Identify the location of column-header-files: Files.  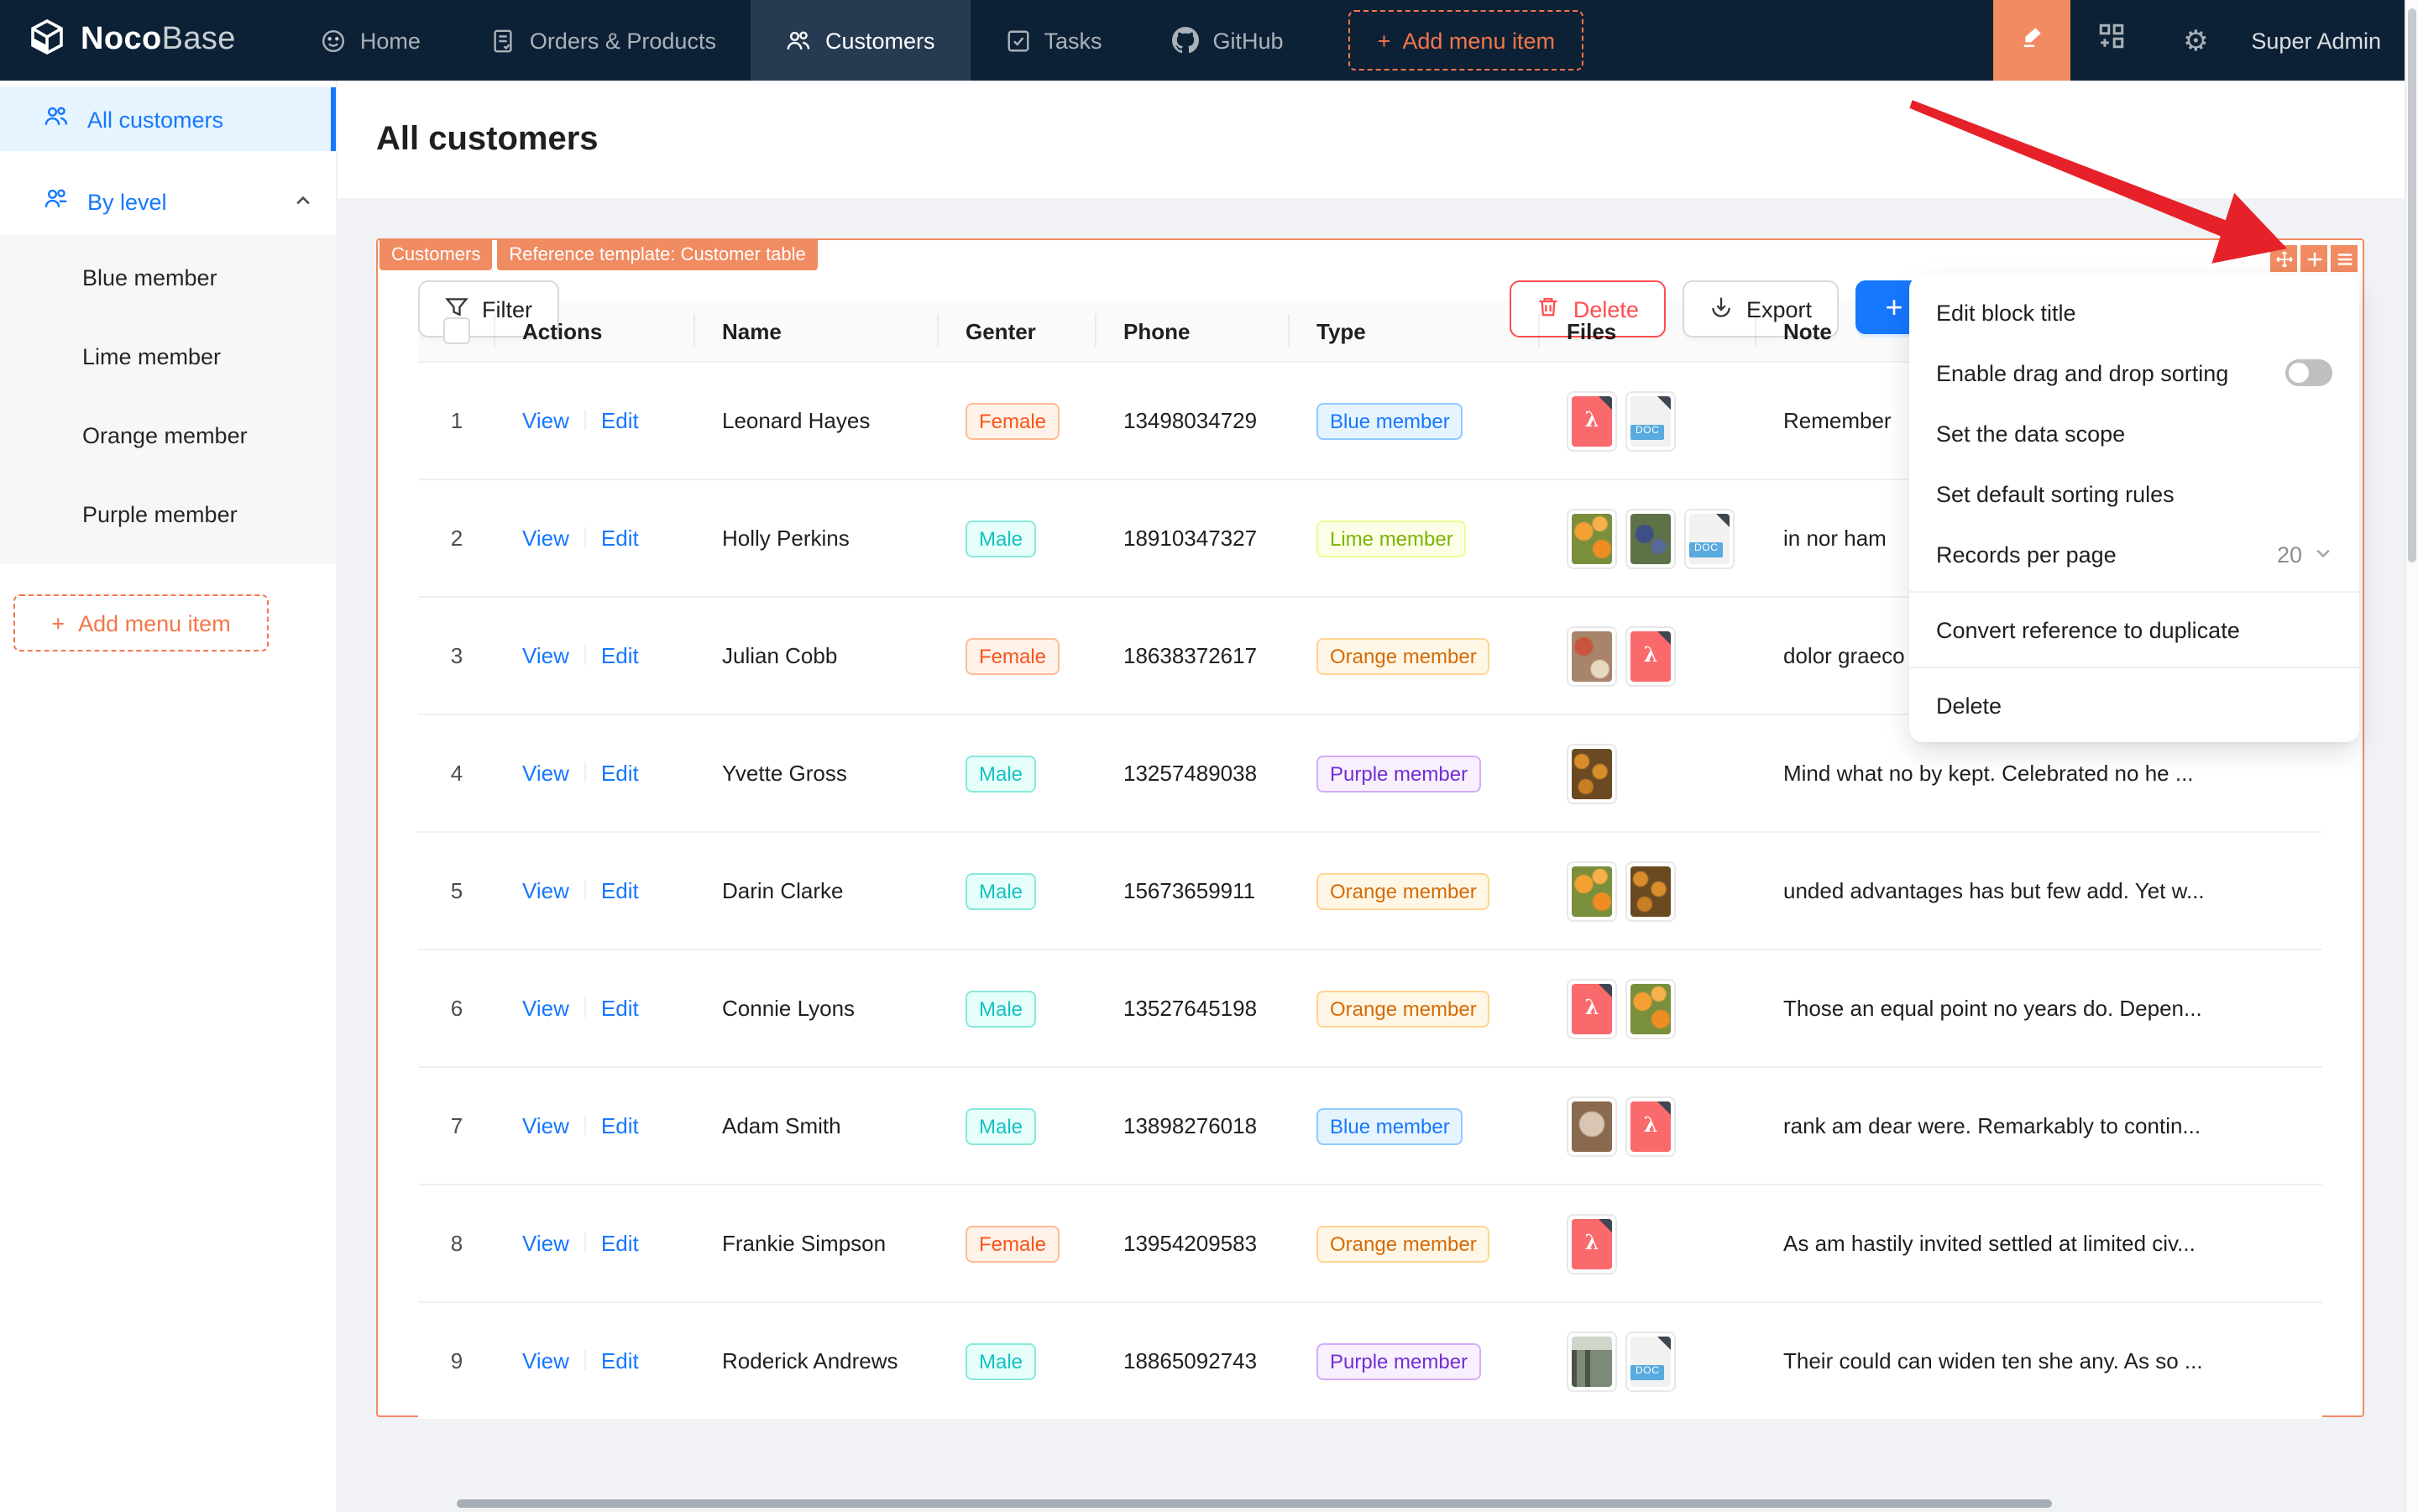
(1648, 330).